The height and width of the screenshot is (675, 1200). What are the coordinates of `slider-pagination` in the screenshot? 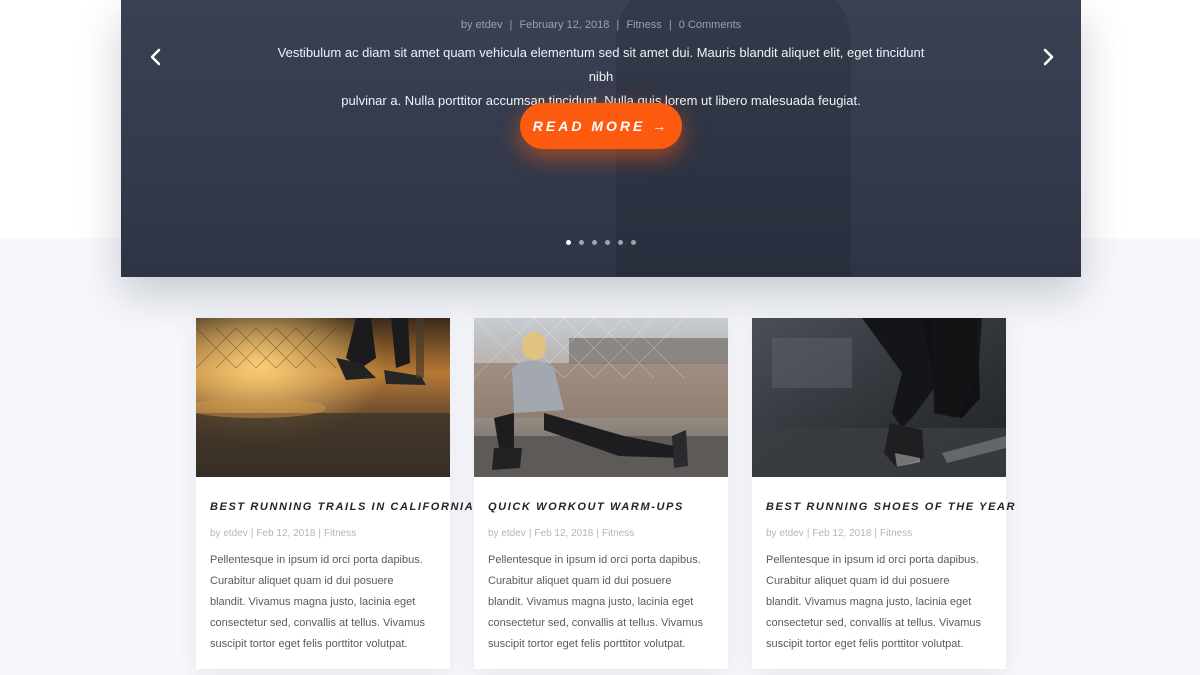 It's located at (605, 244).